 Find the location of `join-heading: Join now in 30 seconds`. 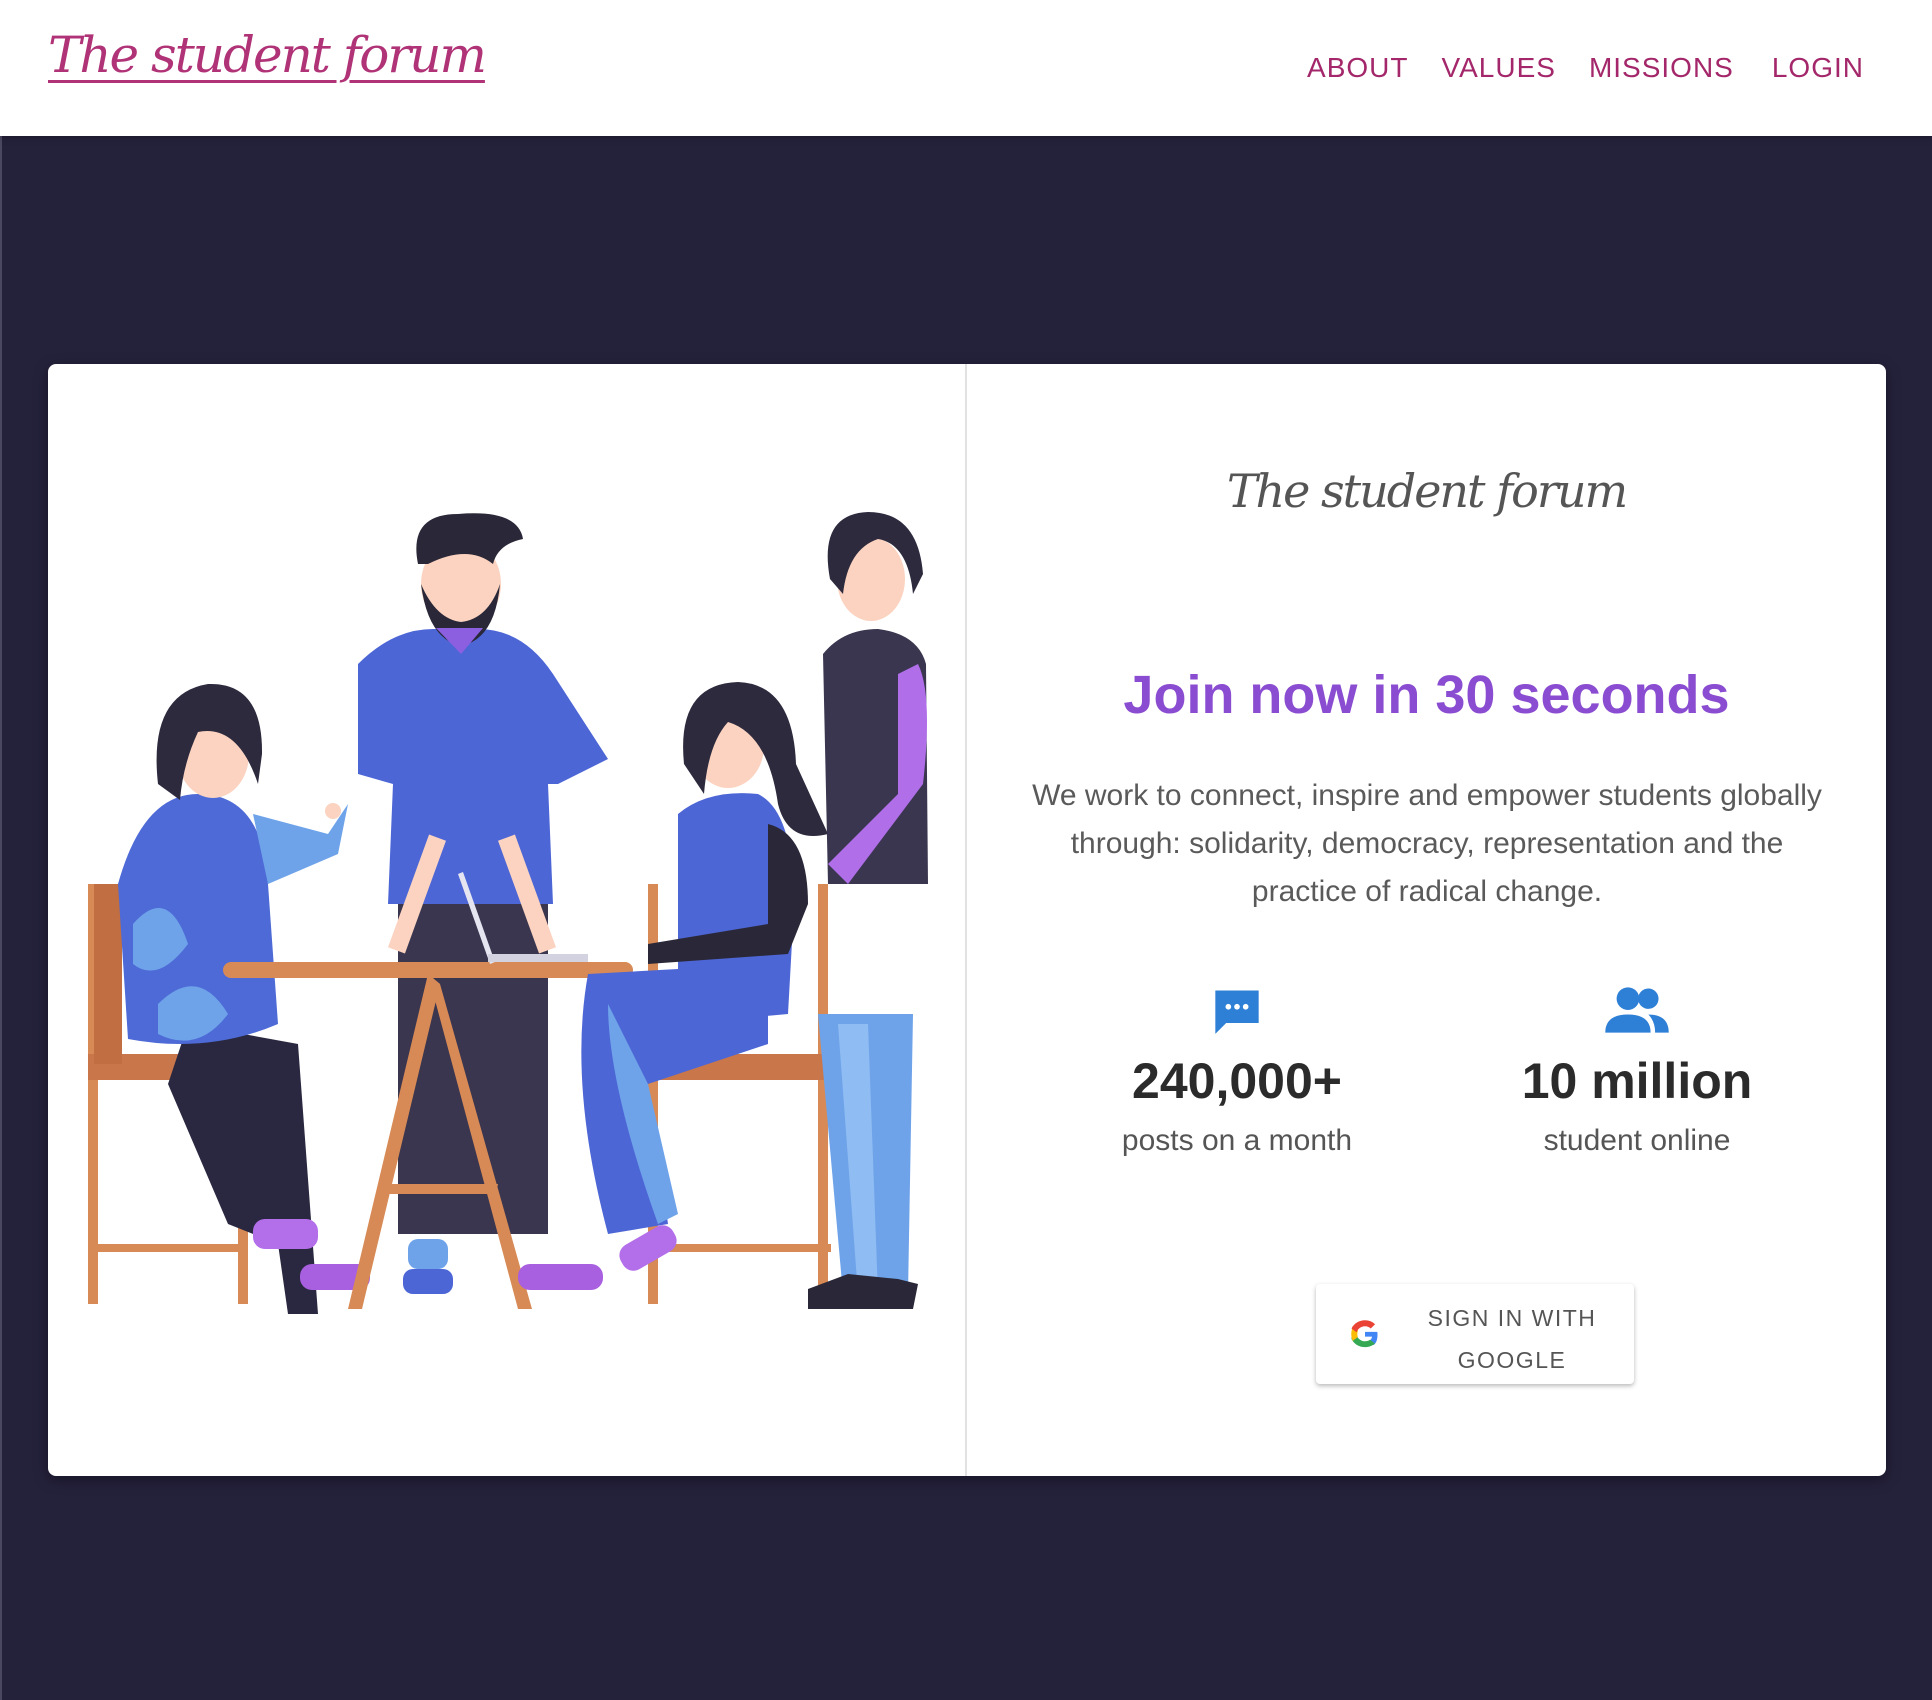

join-heading: Join now in 30 seconds is located at coordinates (1426, 695).